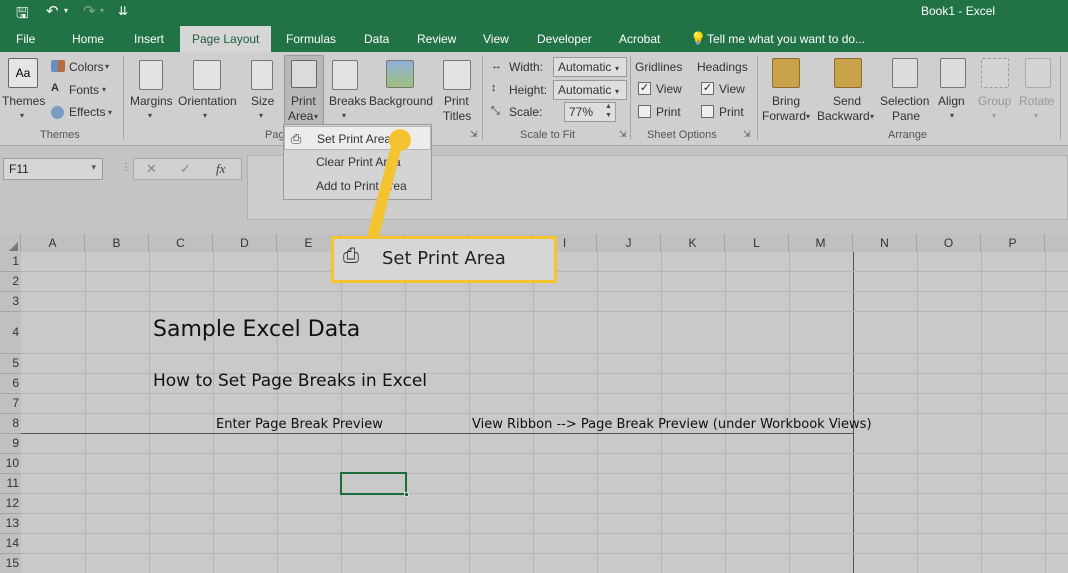  What do you see at coordinates (226, 39) in the screenshot?
I see `tab-page-layout: Page Layout` at bounding box center [226, 39].